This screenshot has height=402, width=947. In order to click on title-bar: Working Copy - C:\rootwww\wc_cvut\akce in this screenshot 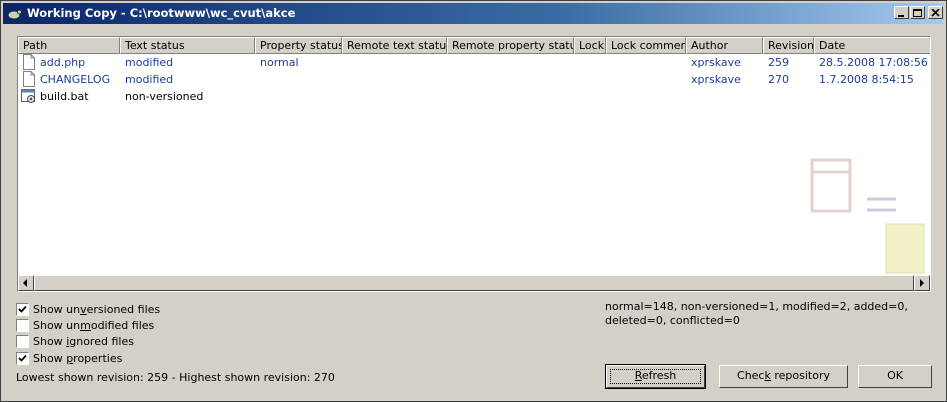, I will do `click(473, 13)`.